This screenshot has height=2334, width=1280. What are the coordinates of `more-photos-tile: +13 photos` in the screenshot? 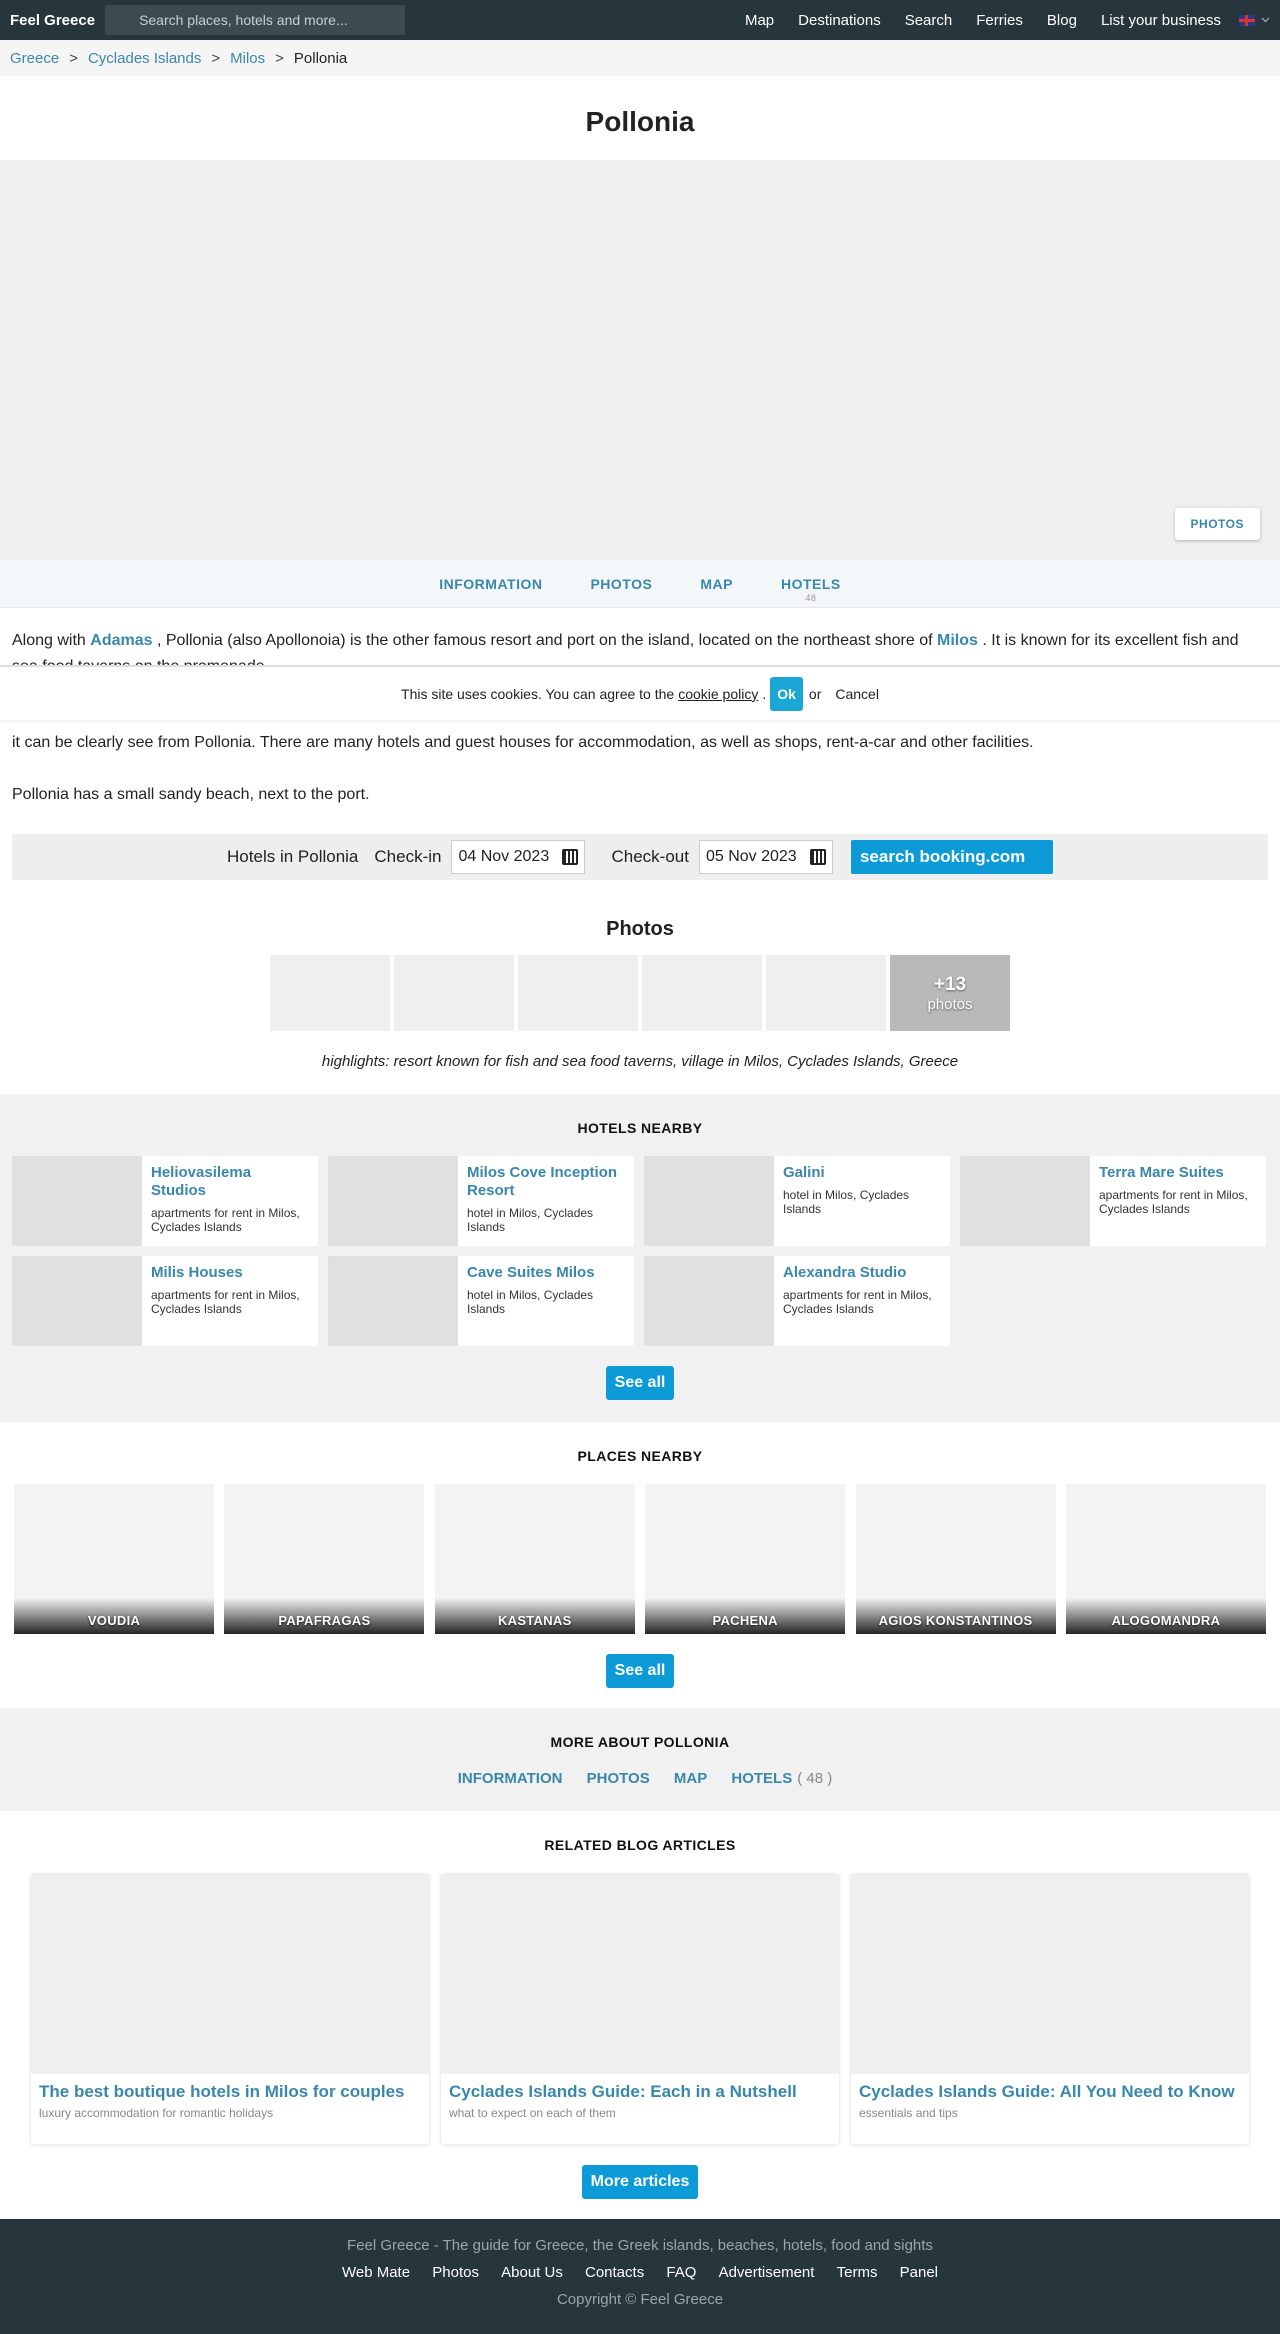 It's located at (950, 993).